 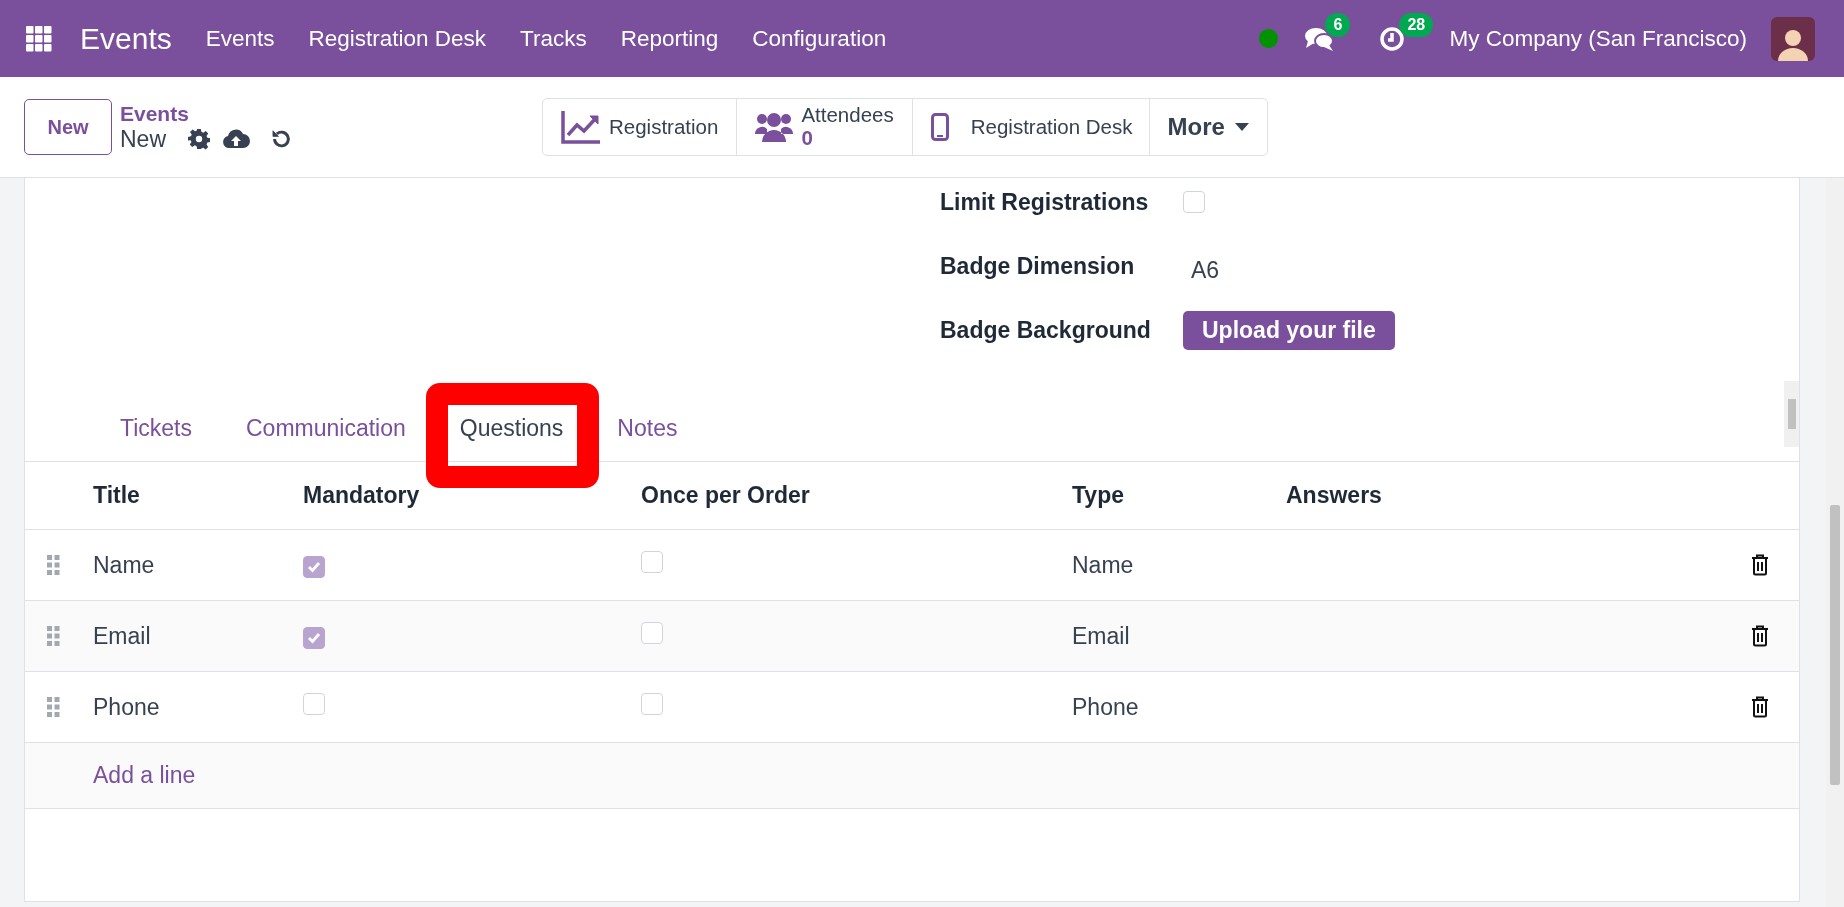 I want to click on clock-icon, so click(x=1392, y=38).